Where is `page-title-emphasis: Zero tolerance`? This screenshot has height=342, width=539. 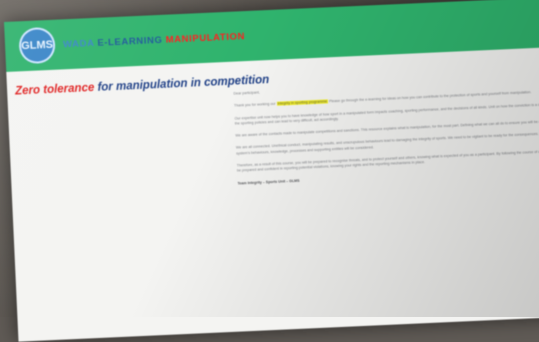 page-title-emphasis: Zero tolerance is located at coordinates (54, 89).